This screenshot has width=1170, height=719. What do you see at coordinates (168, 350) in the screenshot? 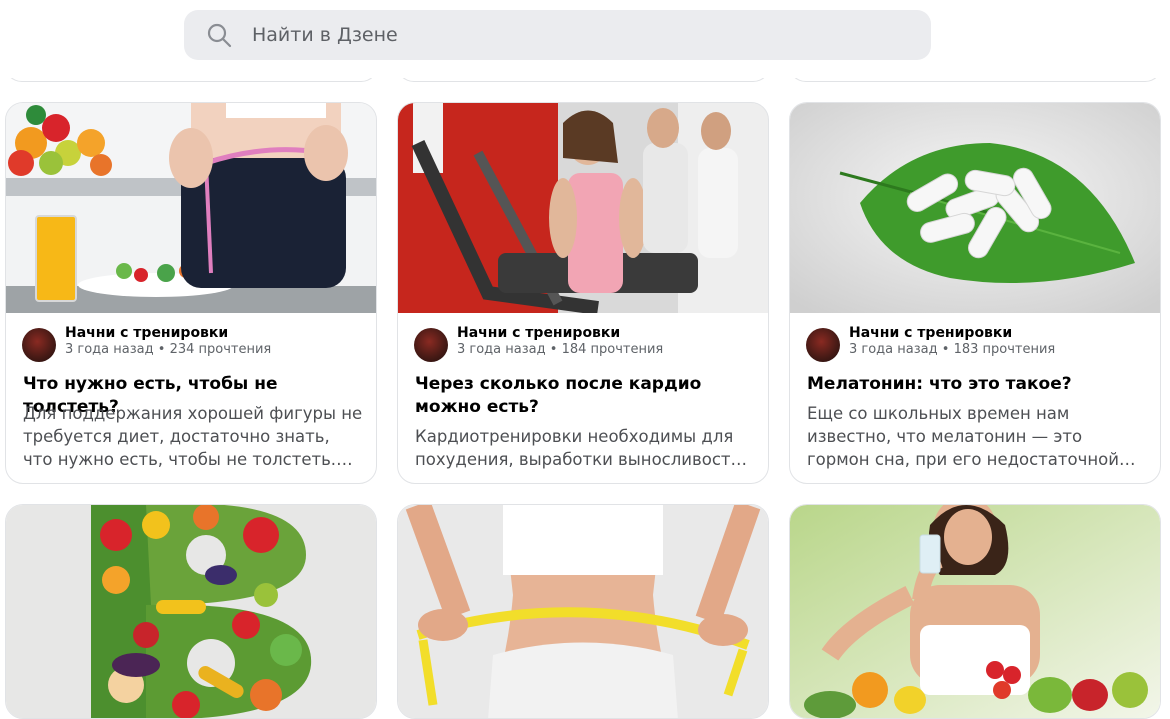
I see `article-stats: 3 года назад • 234 прочтения` at bounding box center [168, 350].